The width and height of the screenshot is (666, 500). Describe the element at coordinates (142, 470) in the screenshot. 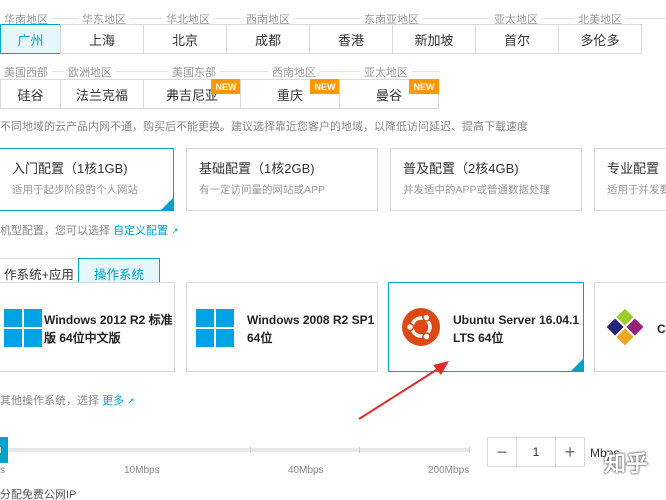

I see `slider-tick-label: 10Mbps` at that location.